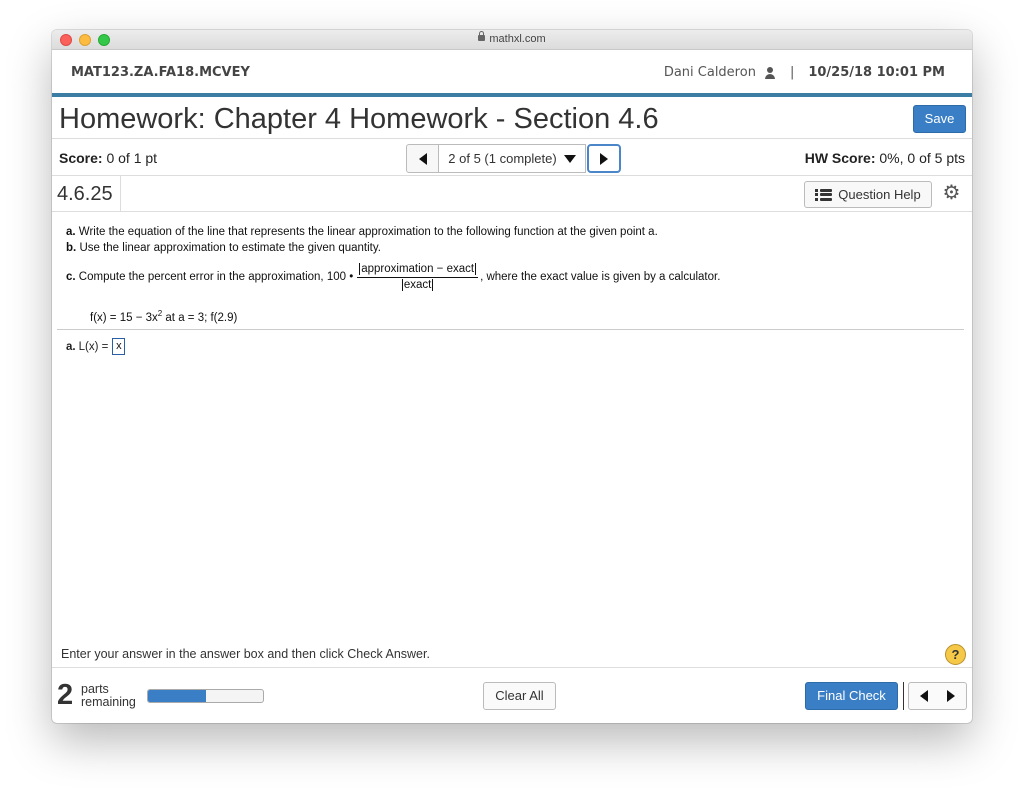 The width and height of the screenshot is (1024, 797). I want to click on hw-score-label: HW Score:, so click(840, 158).